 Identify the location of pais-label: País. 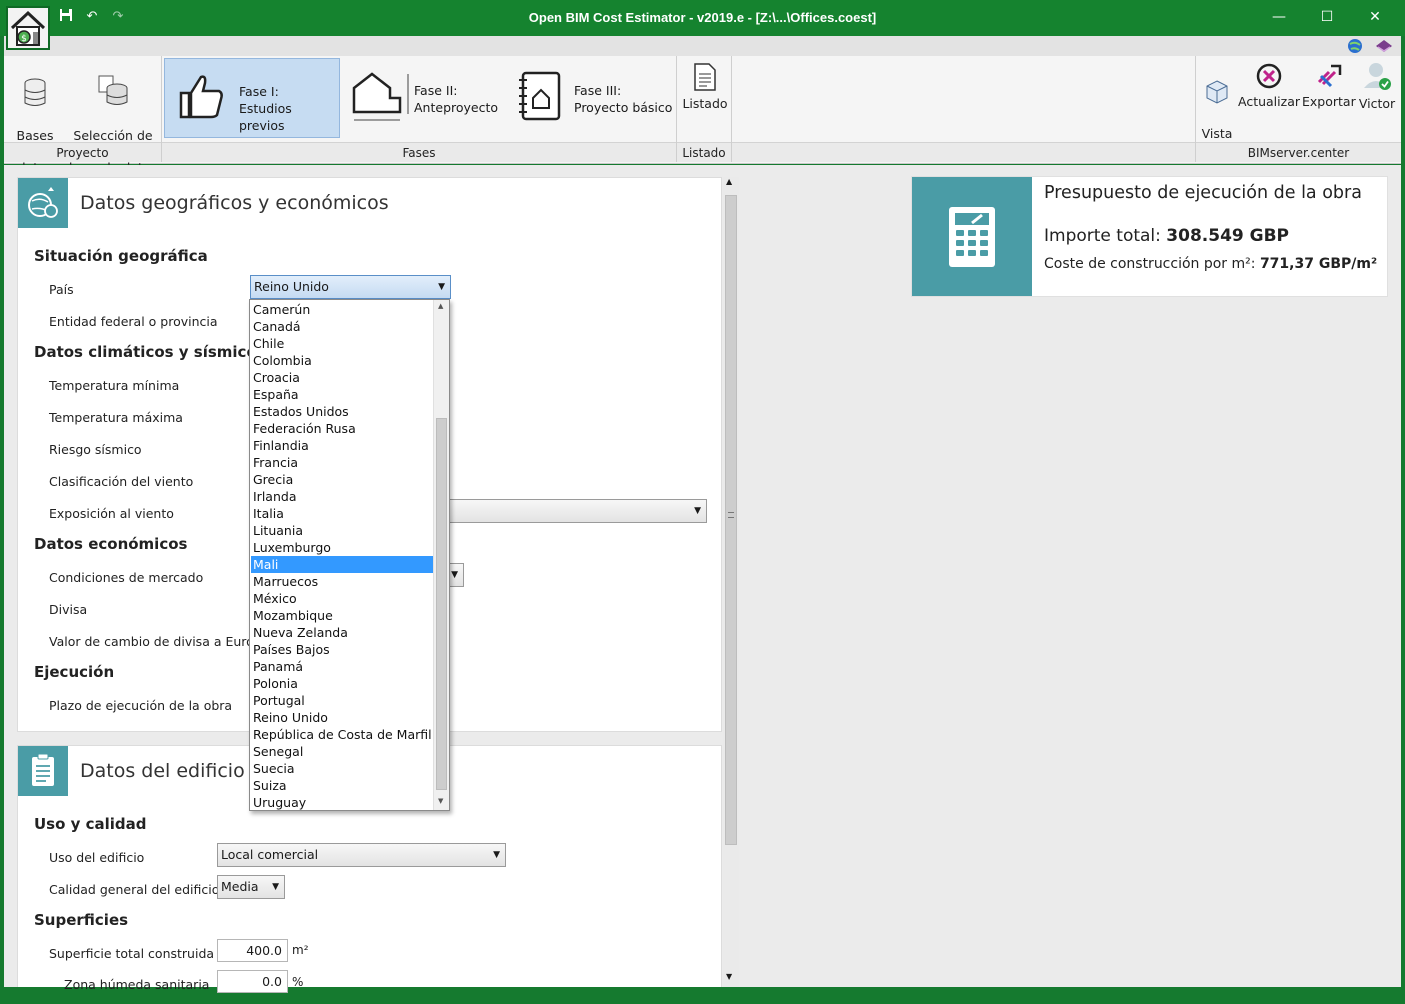
(61, 289).